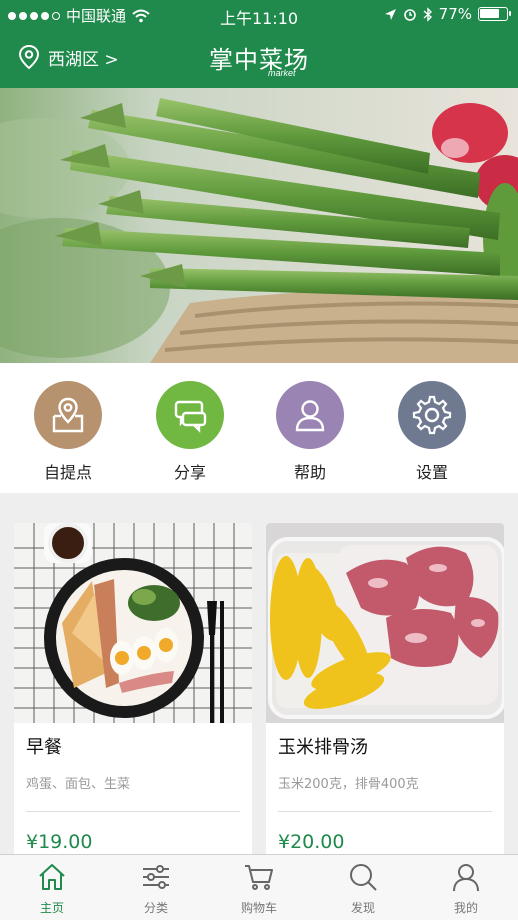 The width and height of the screenshot is (518, 920). I want to click on quick-item-pickup: 自提点, so click(68, 432).